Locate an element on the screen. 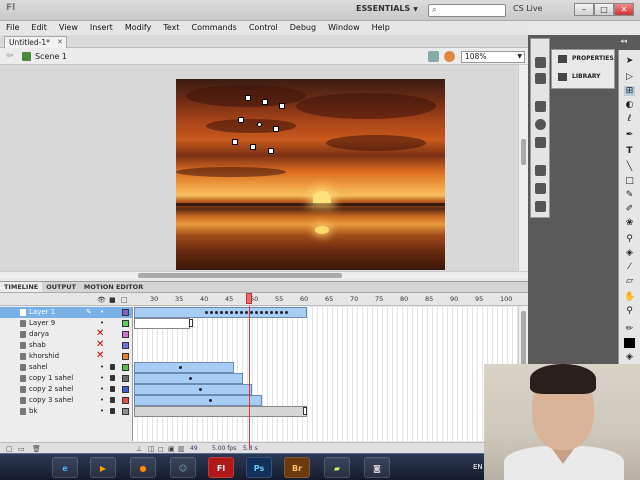  stroke-color-icon: ✏ is located at coordinates (629, 329).